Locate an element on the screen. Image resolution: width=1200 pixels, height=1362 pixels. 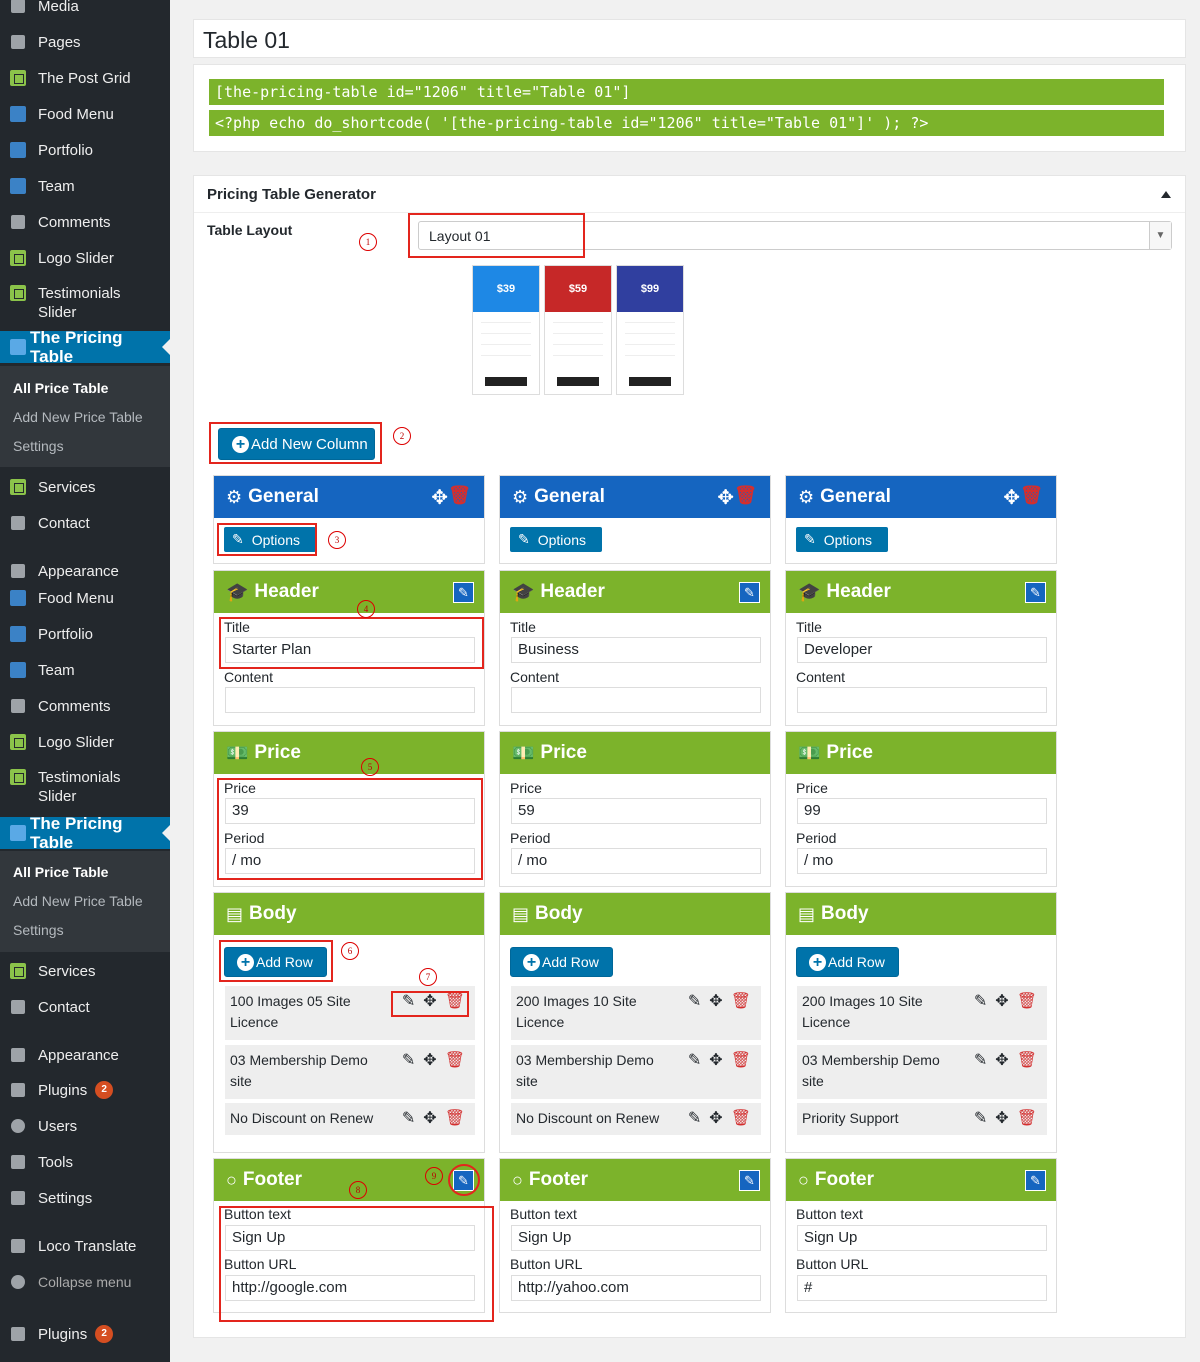
sidebar-item-tools: Tools is located at coordinates (85, 1162).